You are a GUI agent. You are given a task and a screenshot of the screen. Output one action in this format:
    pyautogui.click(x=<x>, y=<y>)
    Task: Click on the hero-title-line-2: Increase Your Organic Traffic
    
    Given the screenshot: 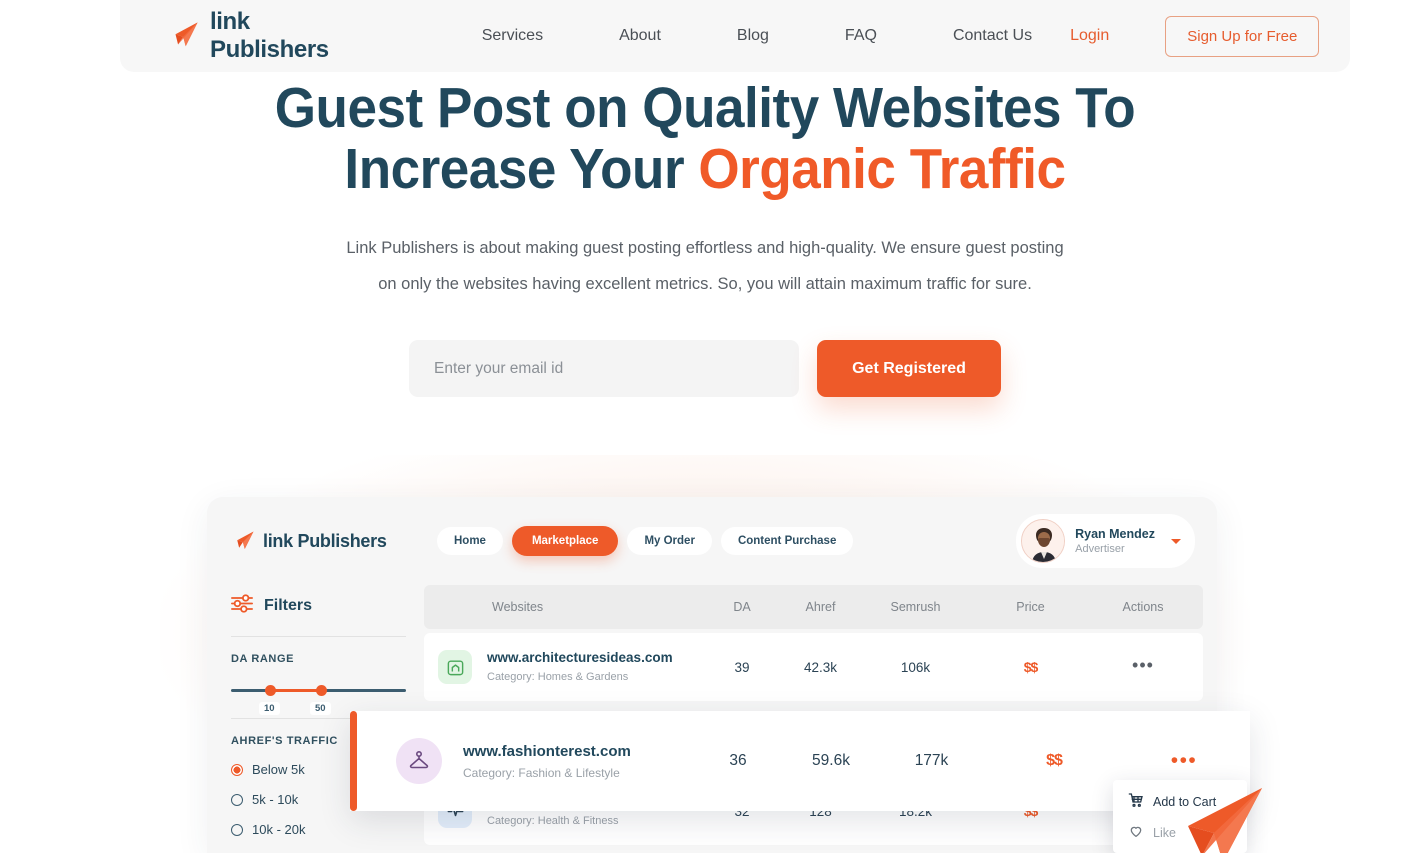 What is the action you would take?
    pyautogui.click(x=704, y=169)
    